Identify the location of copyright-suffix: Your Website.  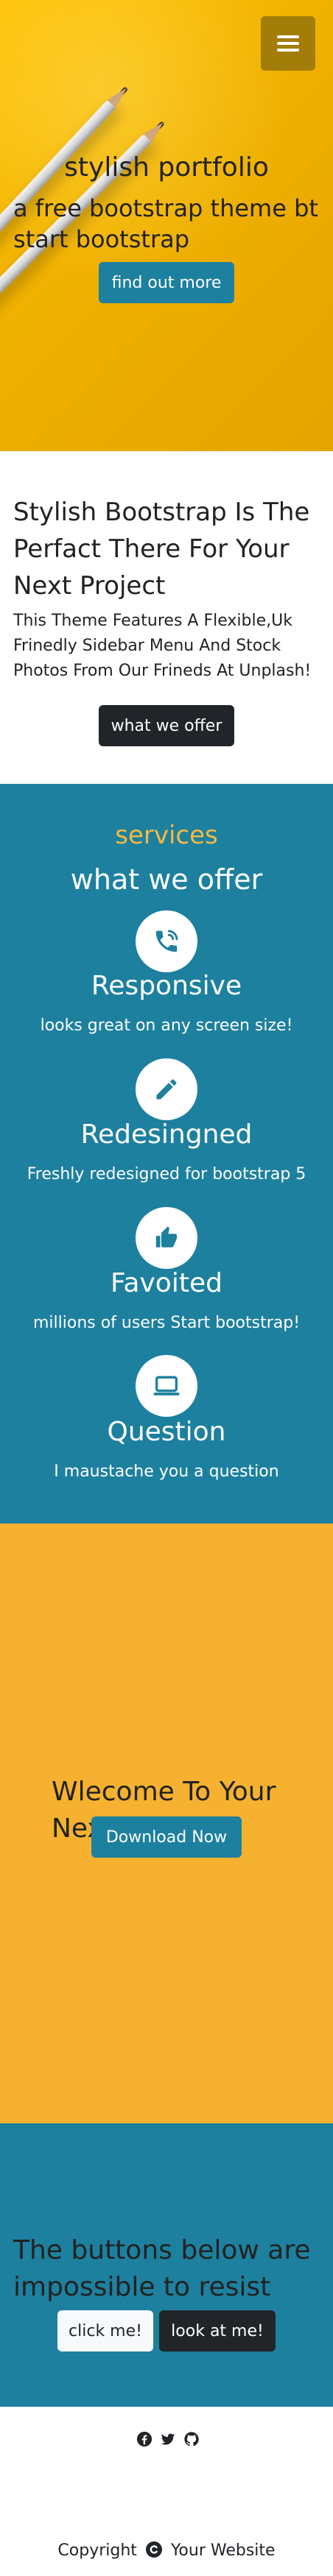
(223, 2550).